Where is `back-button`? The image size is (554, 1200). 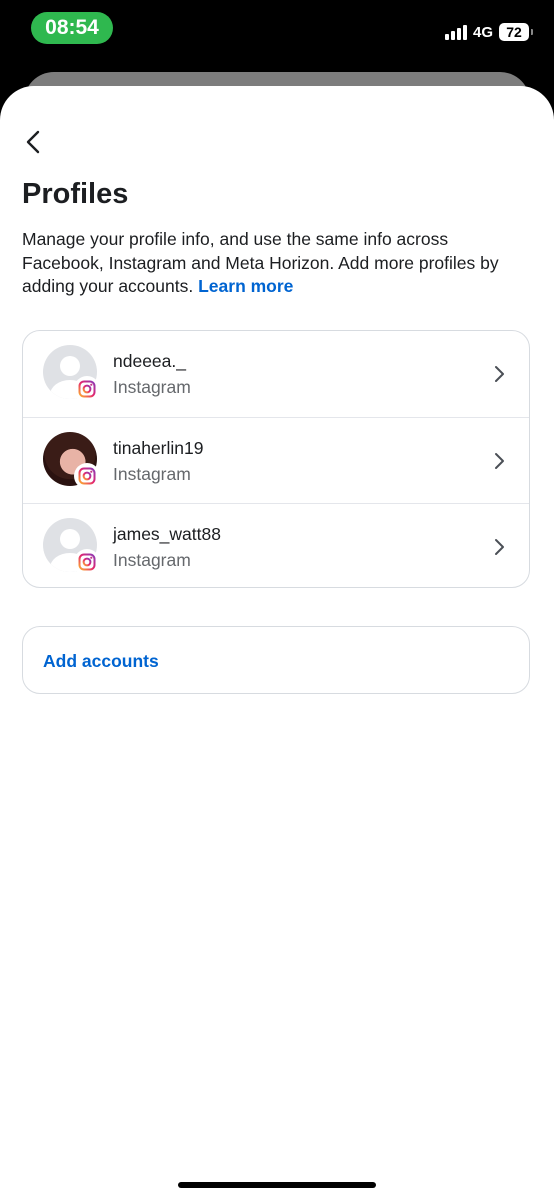
back-button is located at coordinates (34, 142).